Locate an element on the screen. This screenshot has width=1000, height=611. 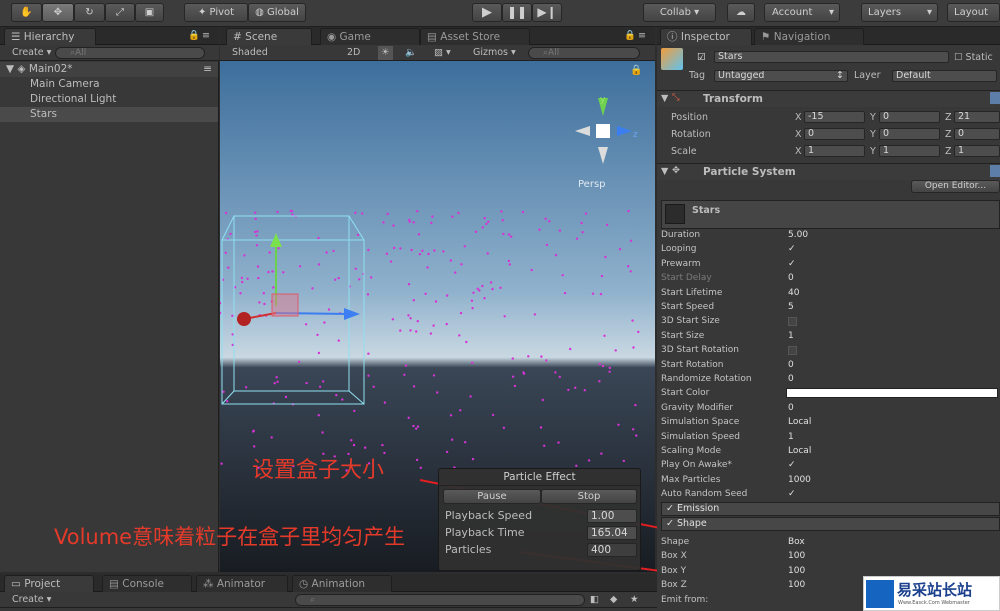
transform-y-field: 1 is located at coordinates (909, 151).